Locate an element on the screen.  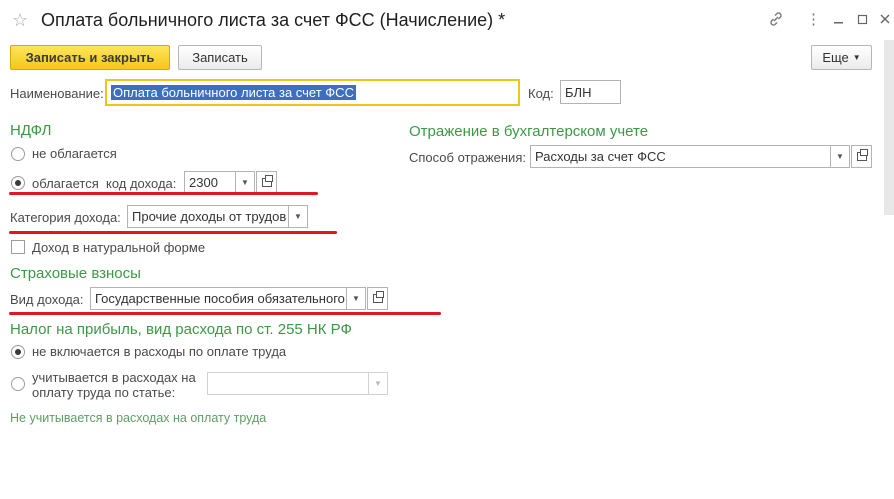
income-code-open-button is located at coordinates (266, 182).